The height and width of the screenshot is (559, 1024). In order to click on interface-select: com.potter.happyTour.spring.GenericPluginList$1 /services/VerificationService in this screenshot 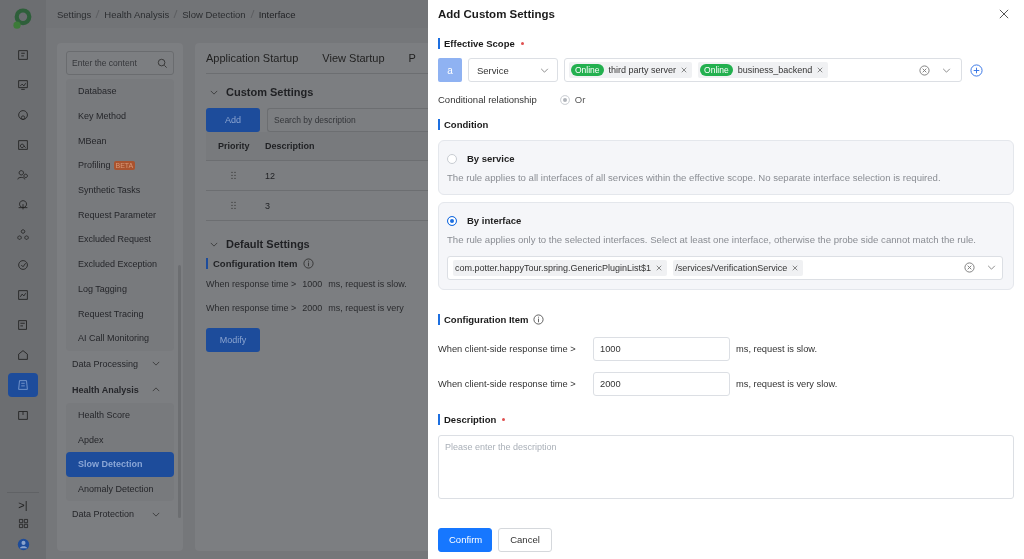, I will do `click(725, 267)`.